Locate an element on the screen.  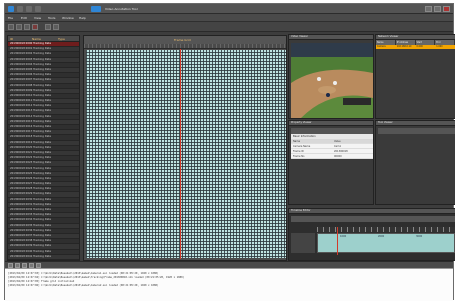
video-viewer: Video Viewer is located at coordinates (331, 76).